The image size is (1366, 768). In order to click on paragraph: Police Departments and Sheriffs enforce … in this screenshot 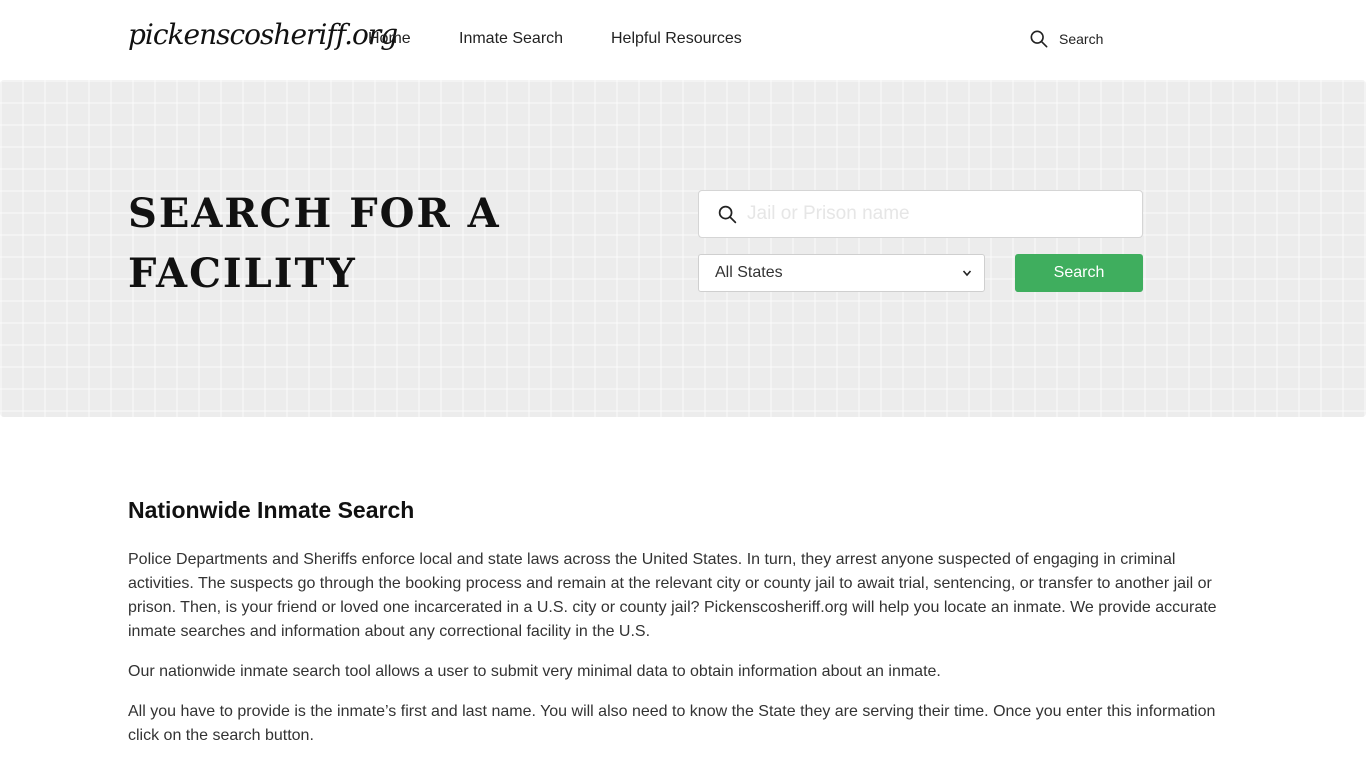, I will do `click(672, 595)`.